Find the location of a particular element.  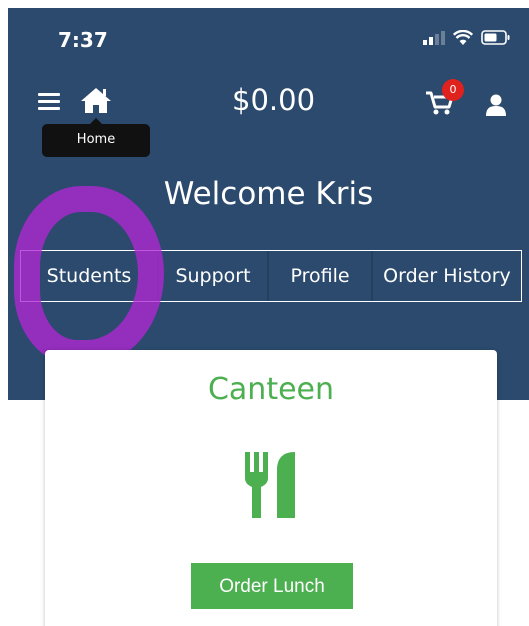

status-time: 7:37 is located at coordinates (83, 40).